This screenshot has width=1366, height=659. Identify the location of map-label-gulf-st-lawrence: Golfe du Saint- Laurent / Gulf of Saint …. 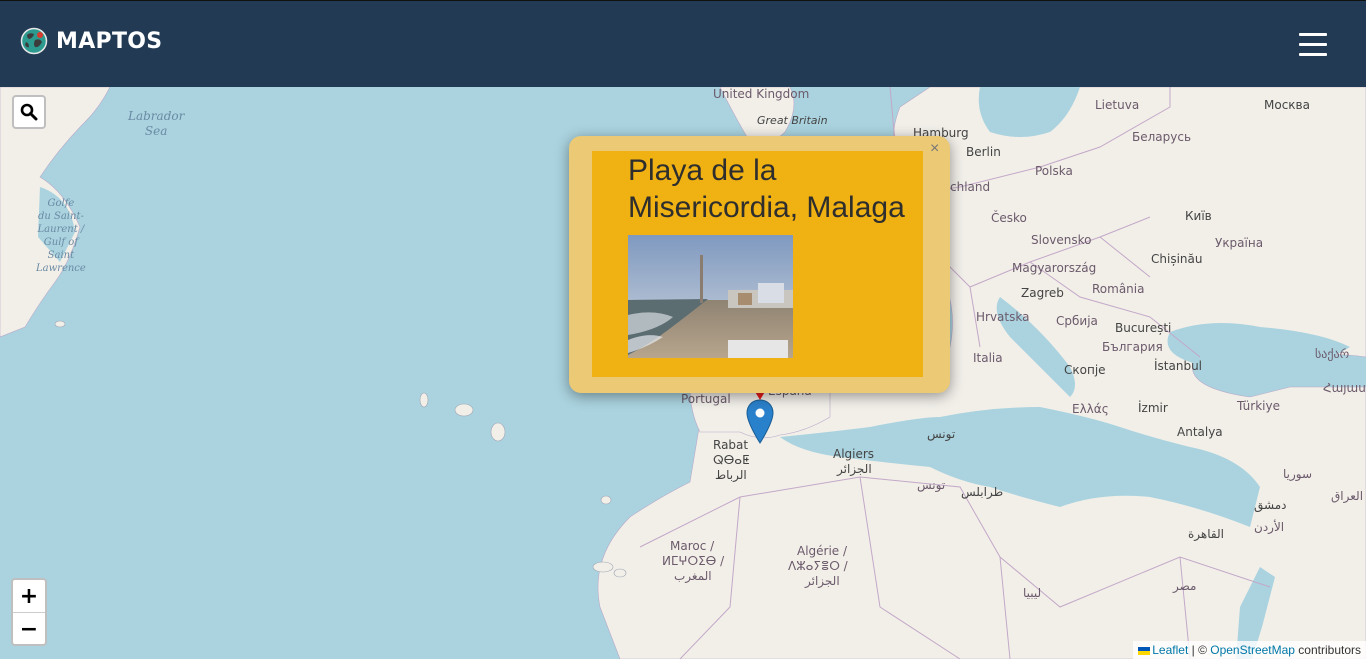
(61, 236).